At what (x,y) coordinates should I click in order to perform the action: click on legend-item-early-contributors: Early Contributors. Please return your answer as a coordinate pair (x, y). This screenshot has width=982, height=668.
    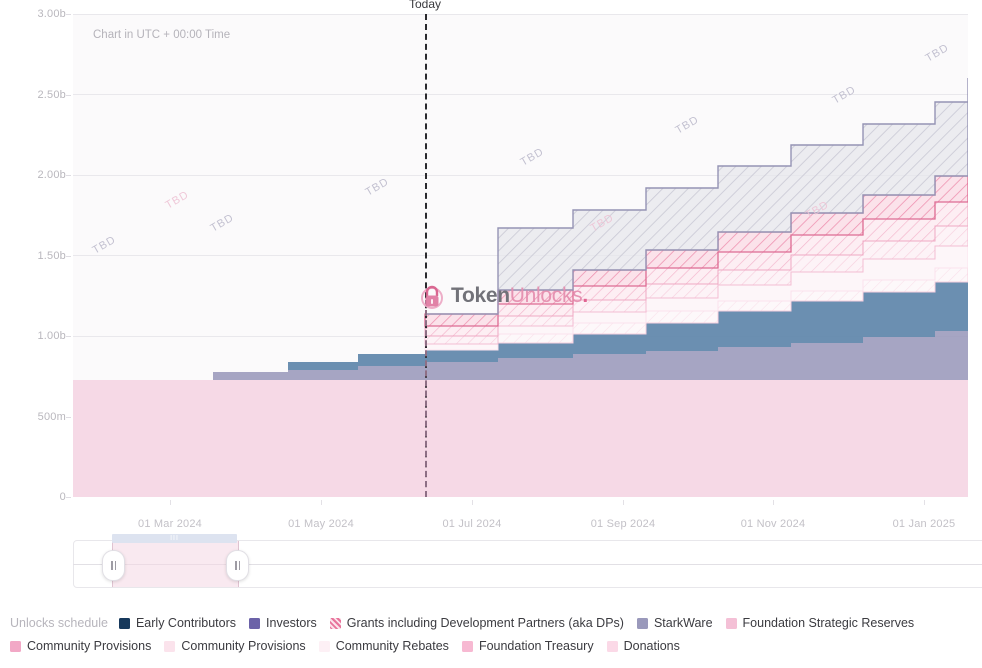
    Looking at the image, I should click on (177, 623).